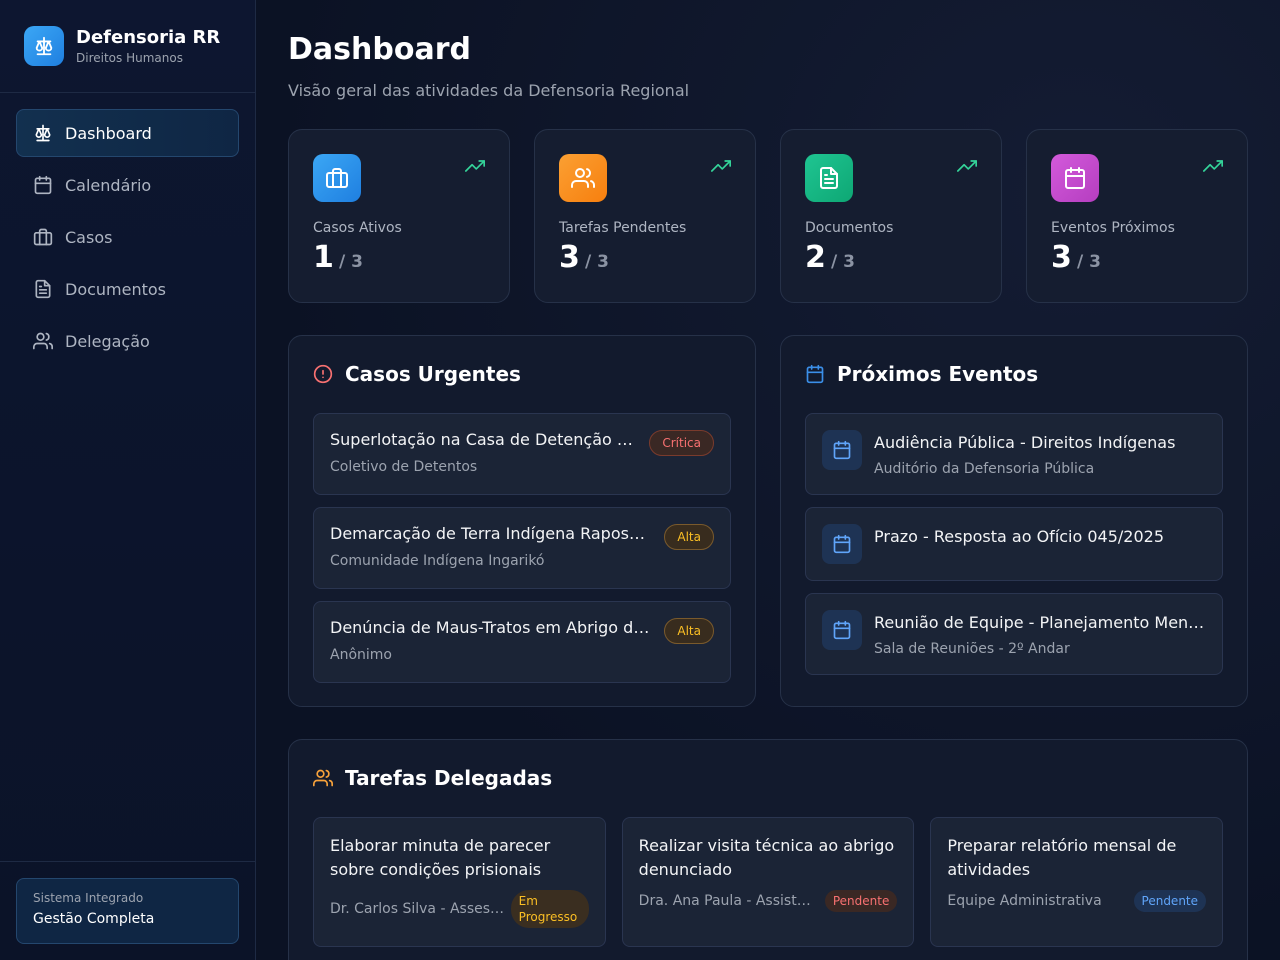  Describe the element at coordinates (1019, 536) in the screenshot. I see `event-title: Prazo - Resposta ao Ofício 045/2025` at that location.